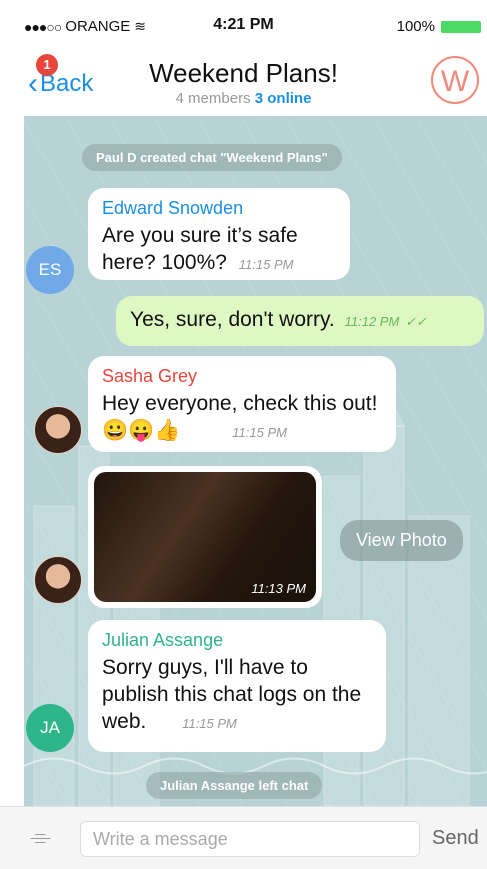 The image size is (487, 869). What do you see at coordinates (50, 728) in the screenshot?
I see `avatar-julian: JA` at bounding box center [50, 728].